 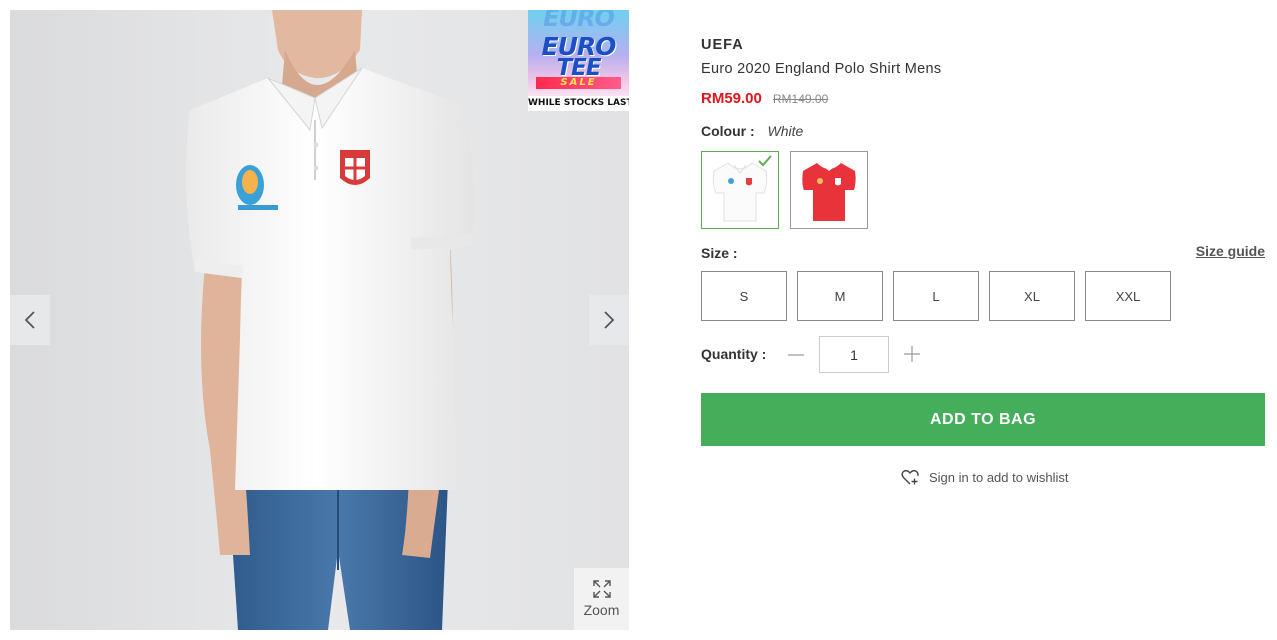 What do you see at coordinates (910, 477) in the screenshot?
I see `heart-plus-icon` at bounding box center [910, 477].